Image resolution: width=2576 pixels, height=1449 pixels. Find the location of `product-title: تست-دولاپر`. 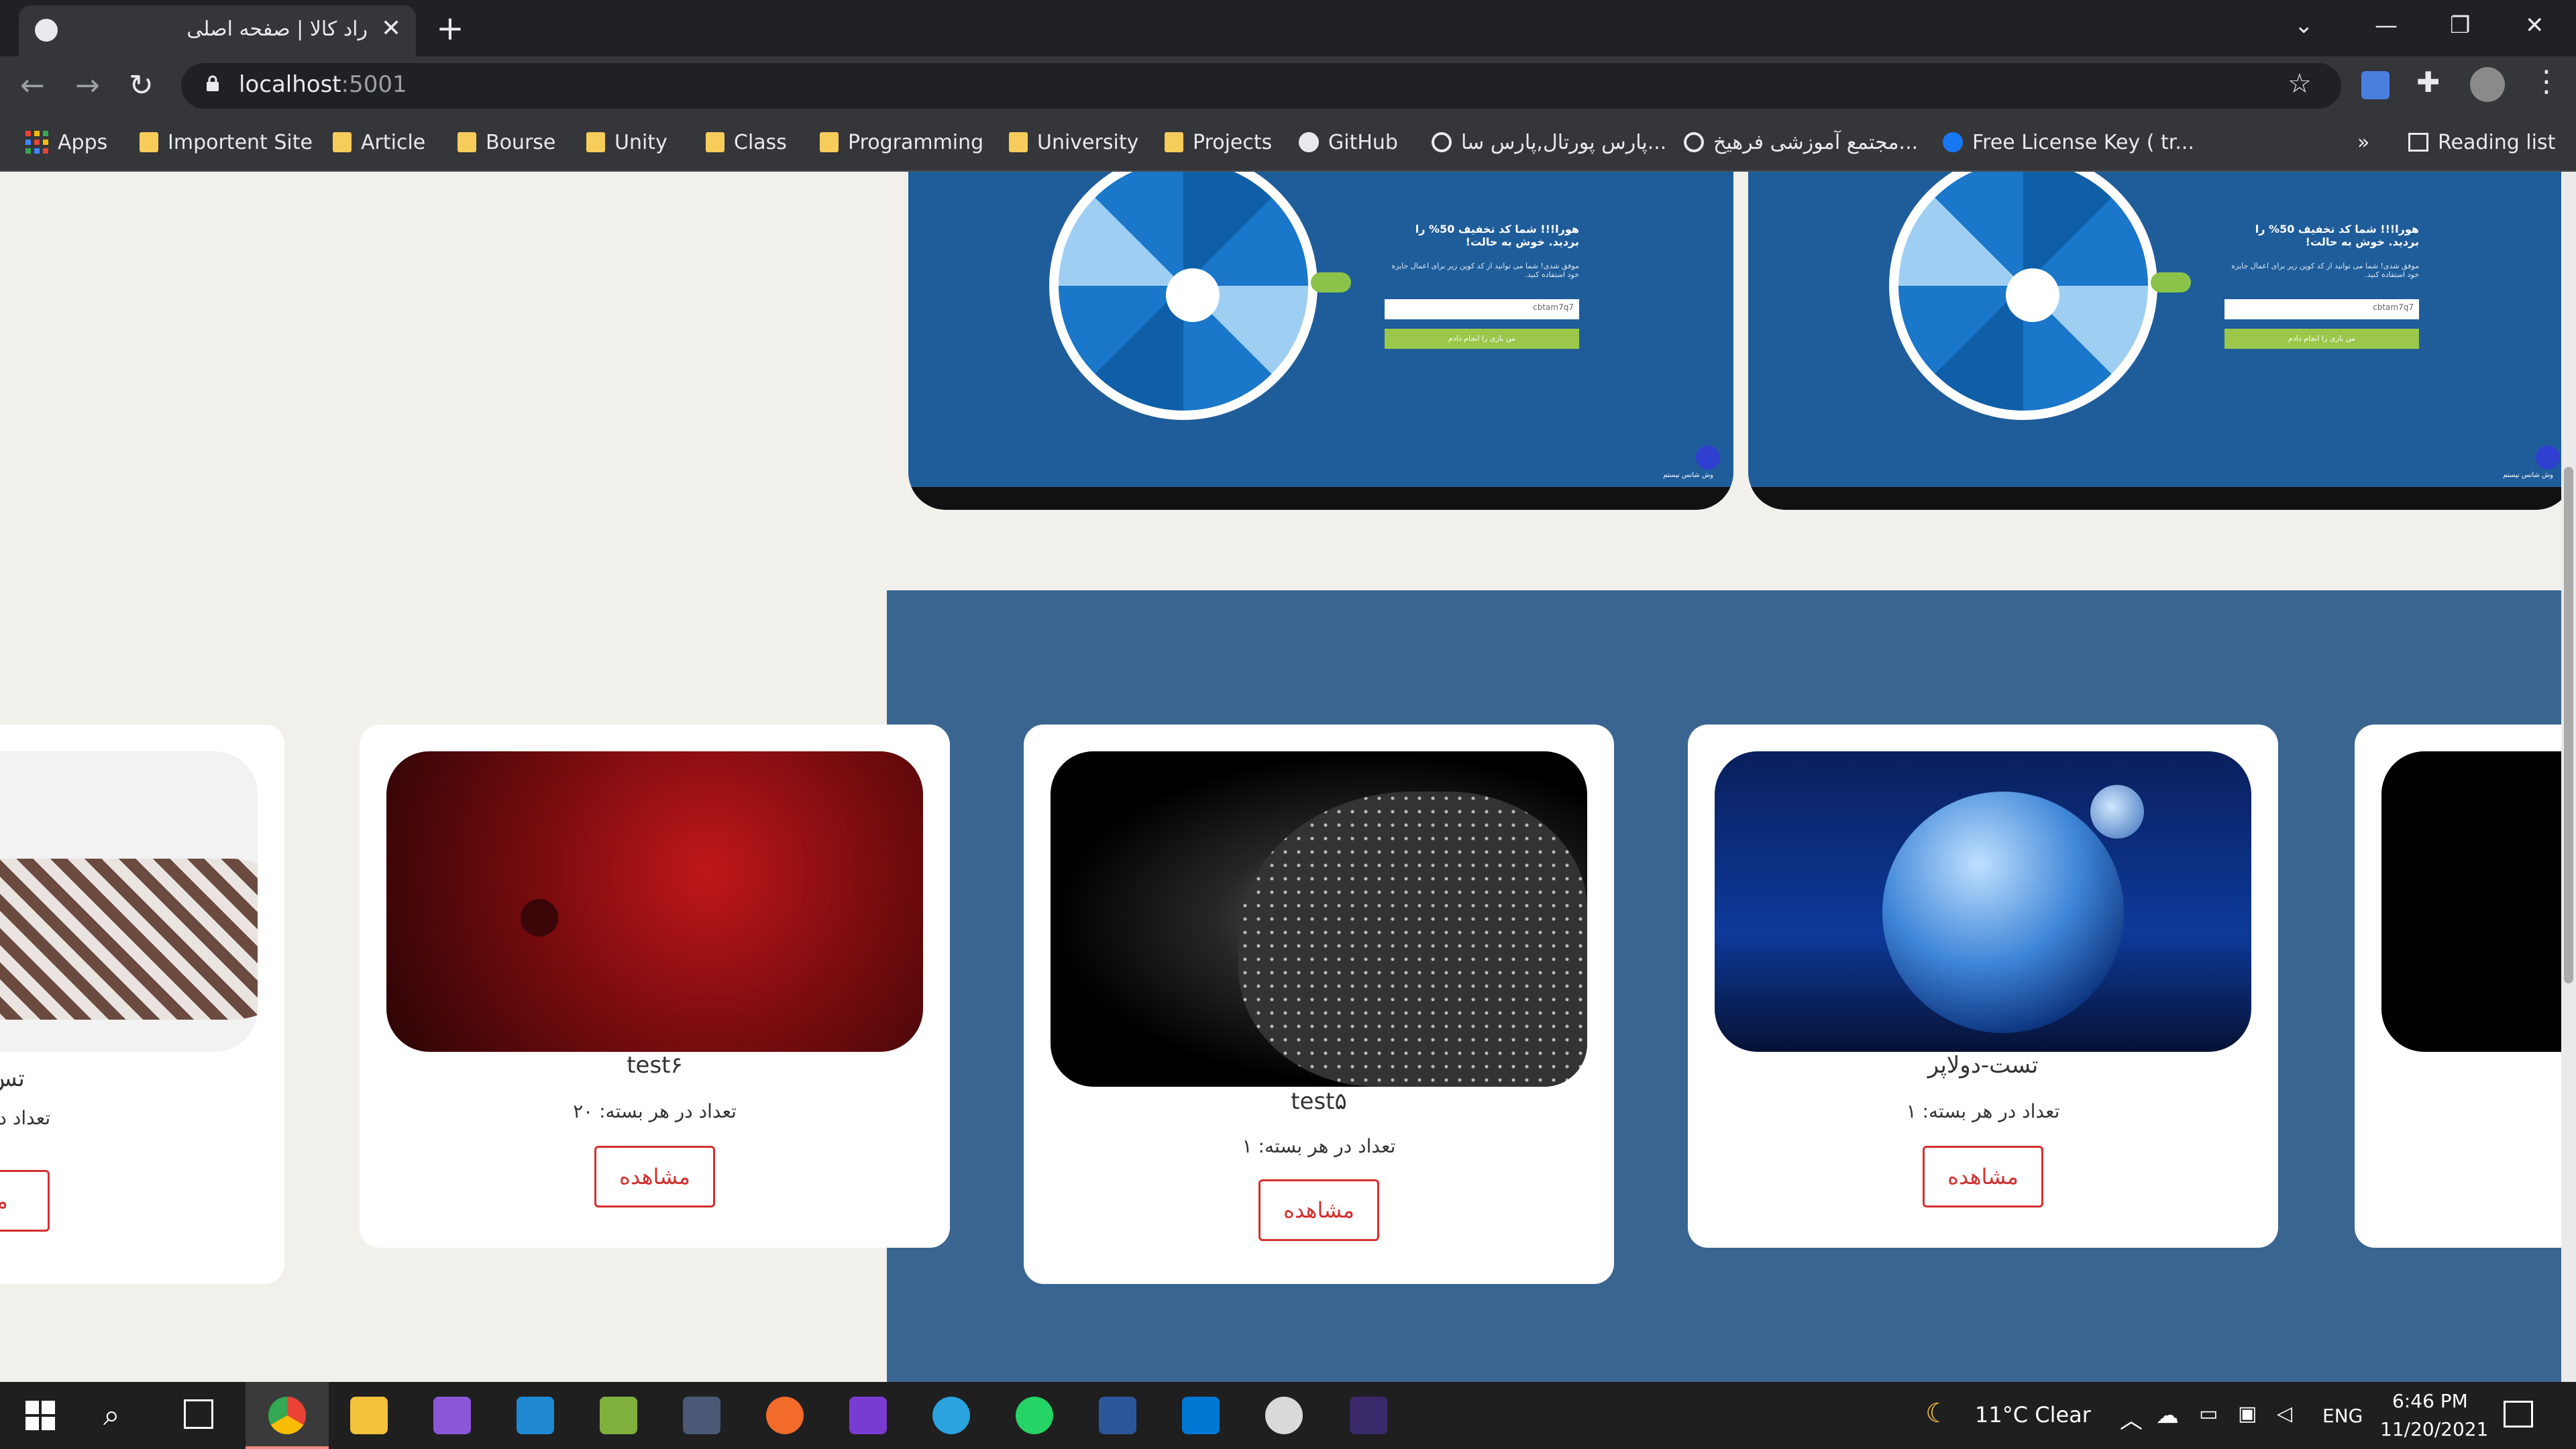

product-title: تست-دولاپر is located at coordinates (1983, 1065).